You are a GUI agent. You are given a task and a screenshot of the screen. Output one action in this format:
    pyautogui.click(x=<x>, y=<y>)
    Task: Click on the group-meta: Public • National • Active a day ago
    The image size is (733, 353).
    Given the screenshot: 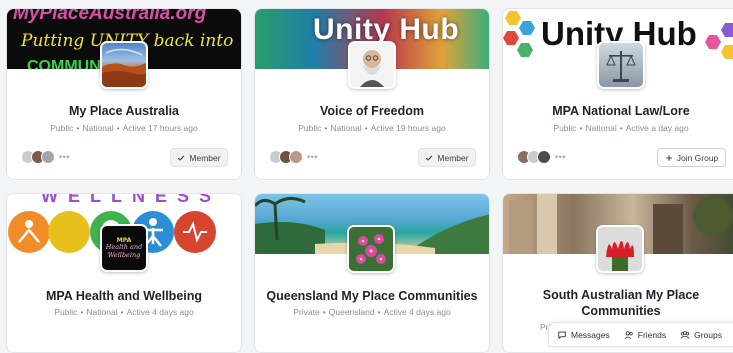 What is the action you would take?
    pyautogui.click(x=621, y=128)
    